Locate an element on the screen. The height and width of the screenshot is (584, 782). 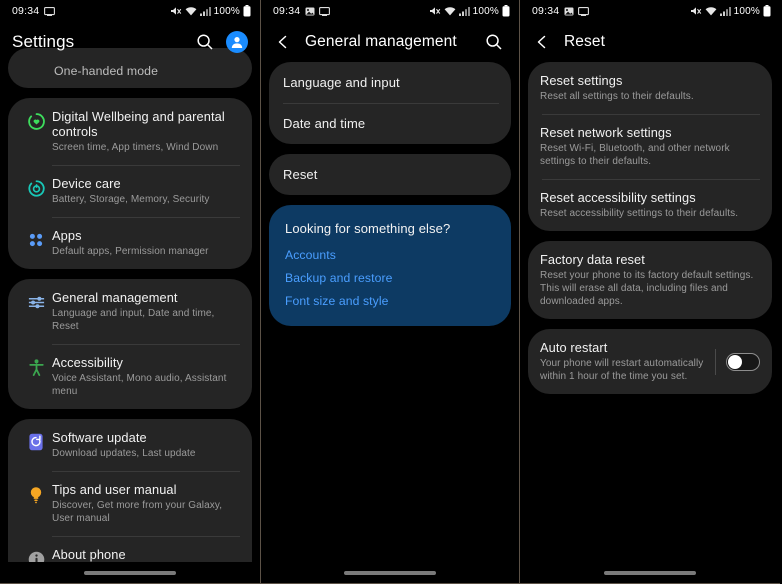
list-item-title: Reset accessibility settings is located at coordinates (618, 197).